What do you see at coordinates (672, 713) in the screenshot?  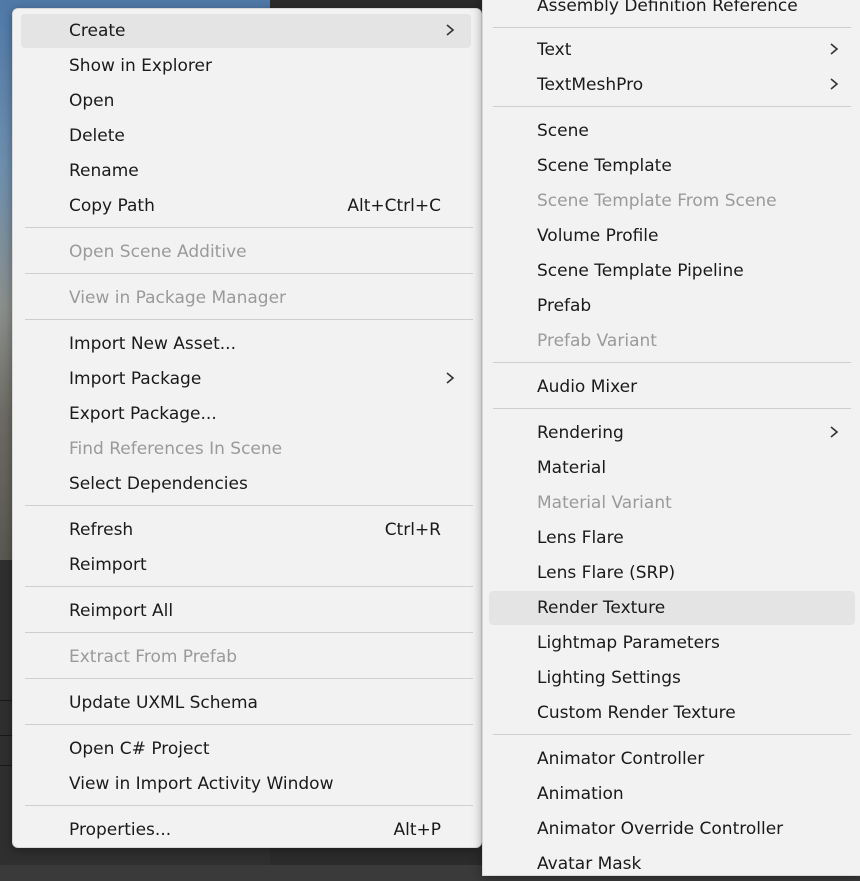 I see `menu-item-custom-render-texture: Custom Render Texture` at bounding box center [672, 713].